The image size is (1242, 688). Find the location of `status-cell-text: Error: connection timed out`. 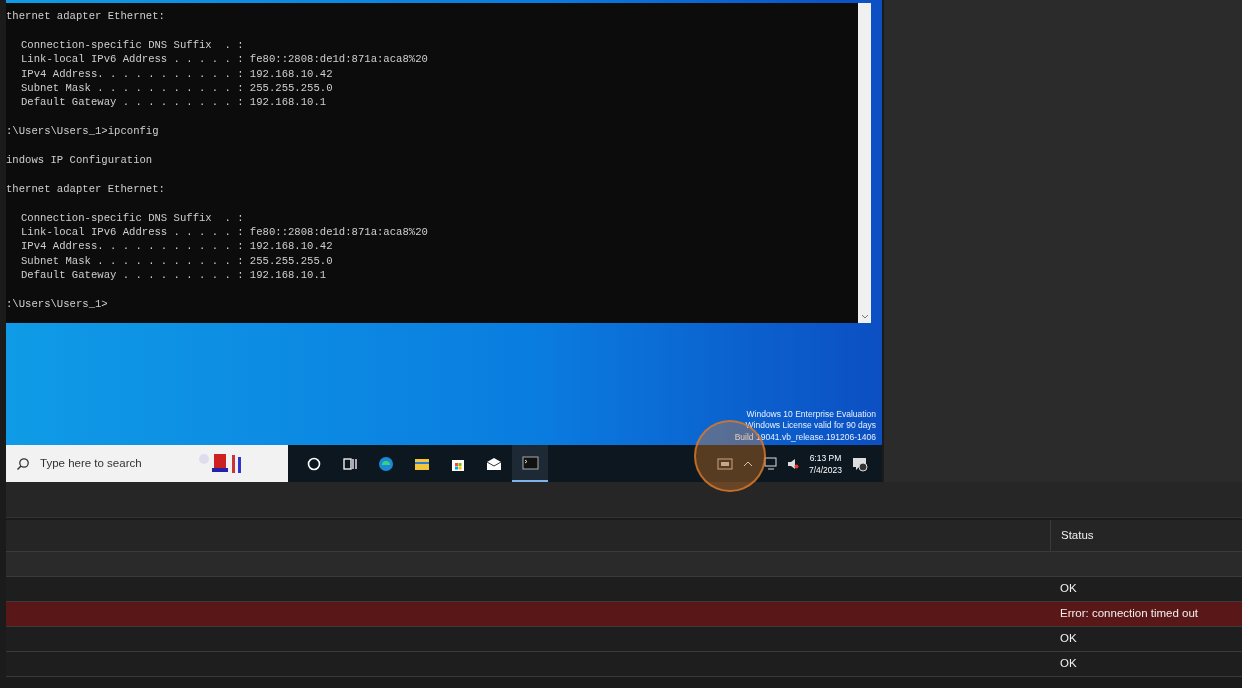

status-cell-text: Error: connection timed out is located at coordinates (1129, 614).